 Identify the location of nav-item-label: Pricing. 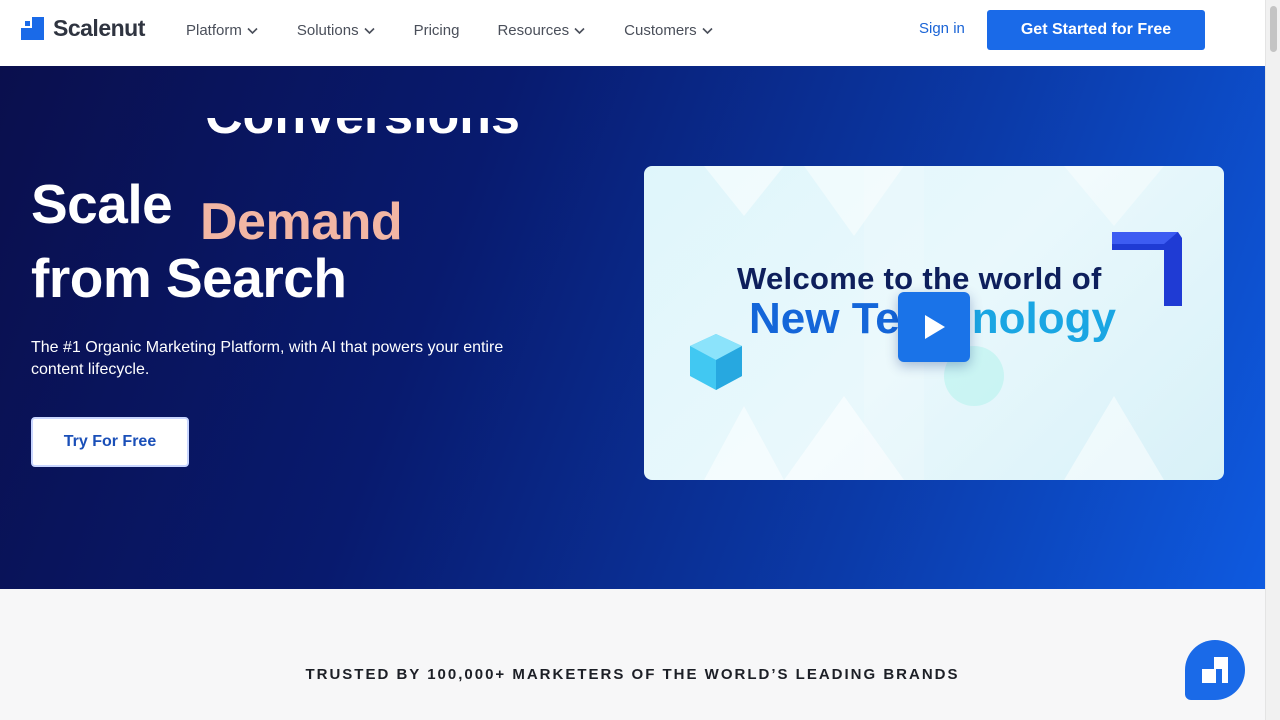
(436, 30).